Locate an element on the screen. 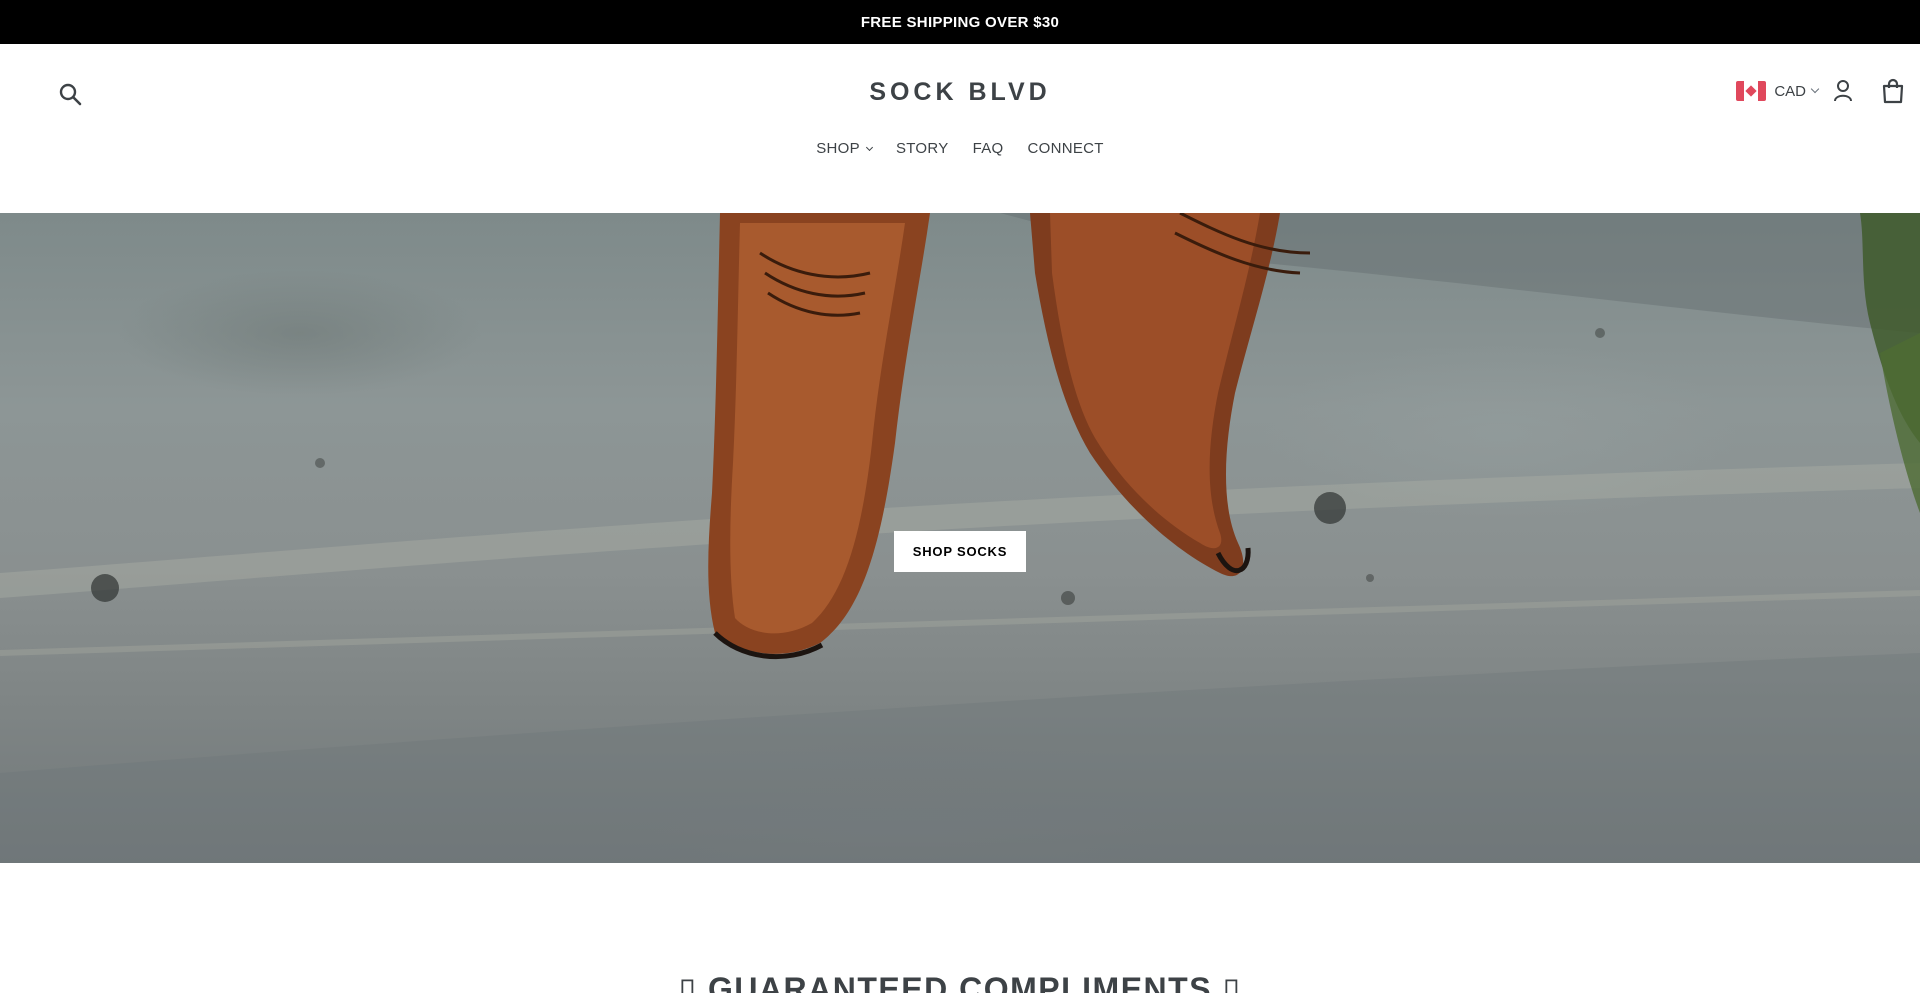 This screenshot has height=993, width=1920. cart-icon is located at coordinates (1893, 91).